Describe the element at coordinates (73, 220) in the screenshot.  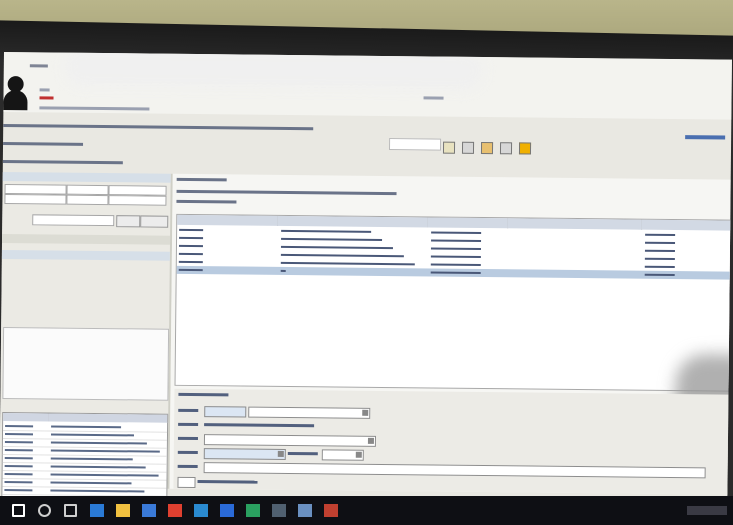
I see `search-input` at that location.